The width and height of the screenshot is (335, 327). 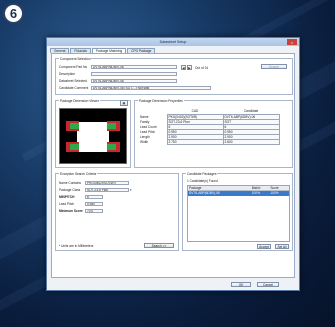 I want to click on search-component-button: Search, so click(x=274, y=66).